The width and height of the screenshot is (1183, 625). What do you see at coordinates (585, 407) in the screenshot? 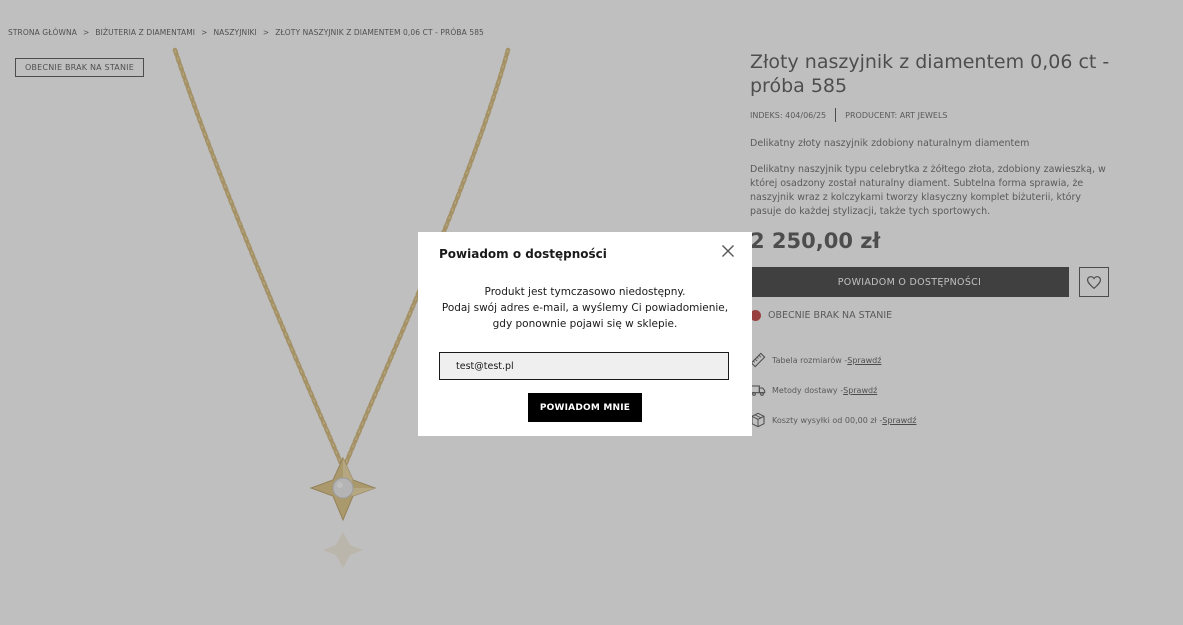
I see `notify-me-button: POWIADOM MNIE` at bounding box center [585, 407].